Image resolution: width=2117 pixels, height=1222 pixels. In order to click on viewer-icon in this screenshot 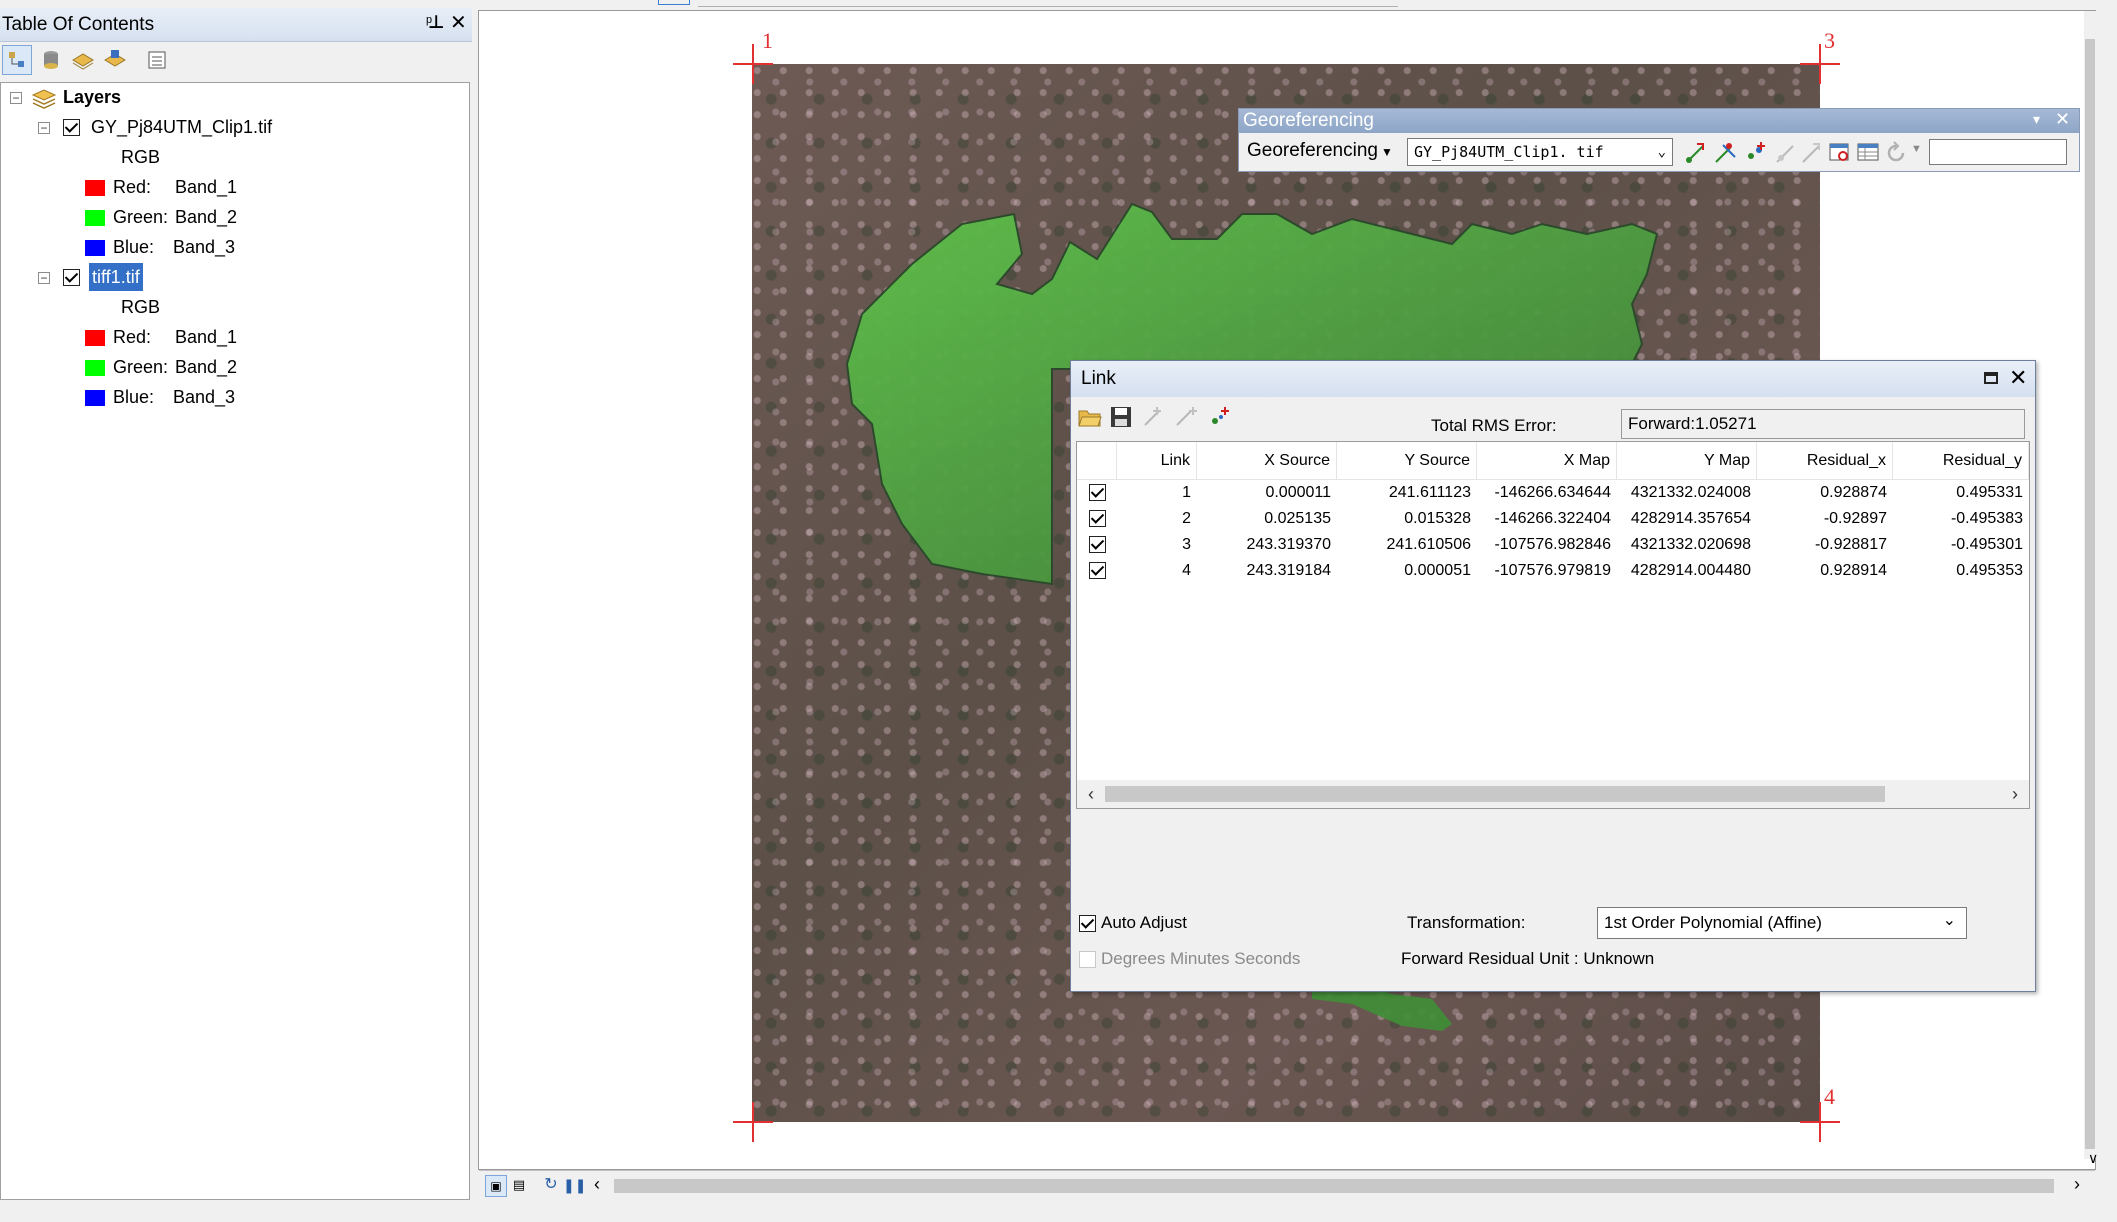, I will do `click(1840, 153)`.